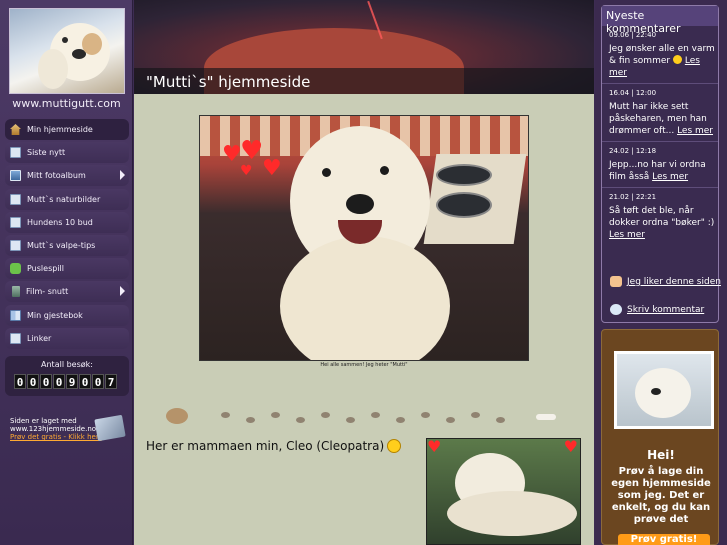 The height and width of the screenshot is (545, 727). What do you see at coordinates (364, 47) in the screenshot?
I see `header-banner: "Mutti`s" hjemmeside` at bounding box center [364, 47].